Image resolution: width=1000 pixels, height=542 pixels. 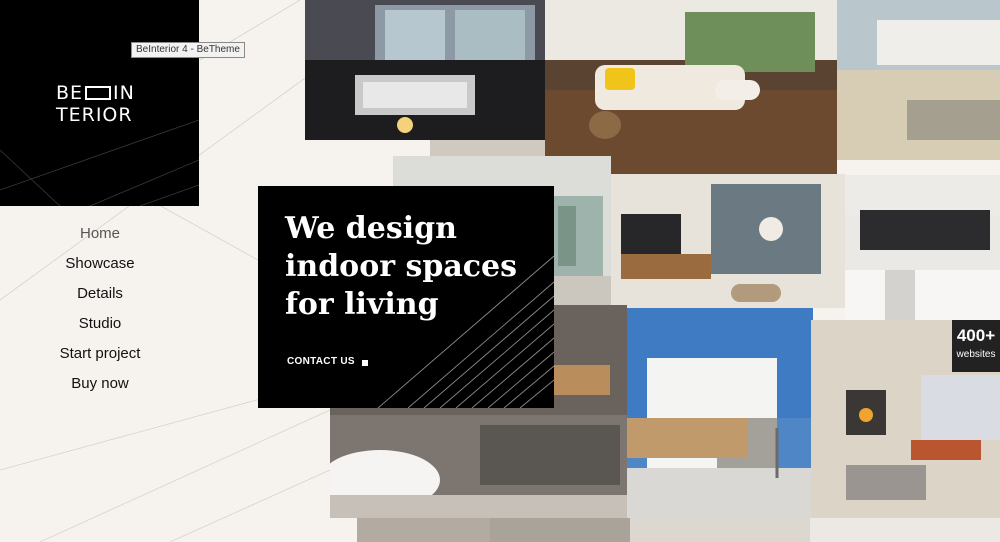 I want to click on badge-count: 400+, so click(x=976, y=335).